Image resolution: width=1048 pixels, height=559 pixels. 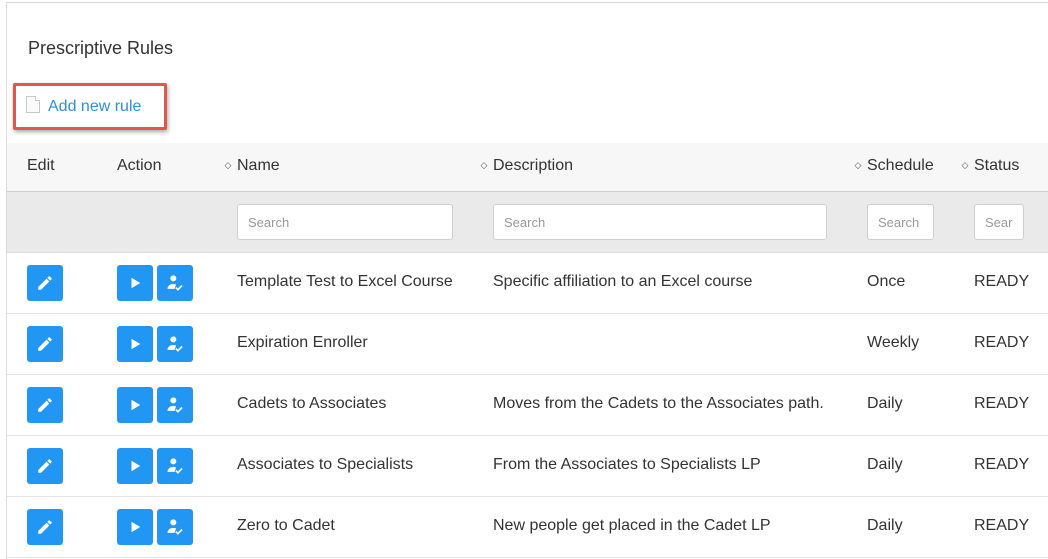 I want to click on status-search-input, so click(x=999, y=222).